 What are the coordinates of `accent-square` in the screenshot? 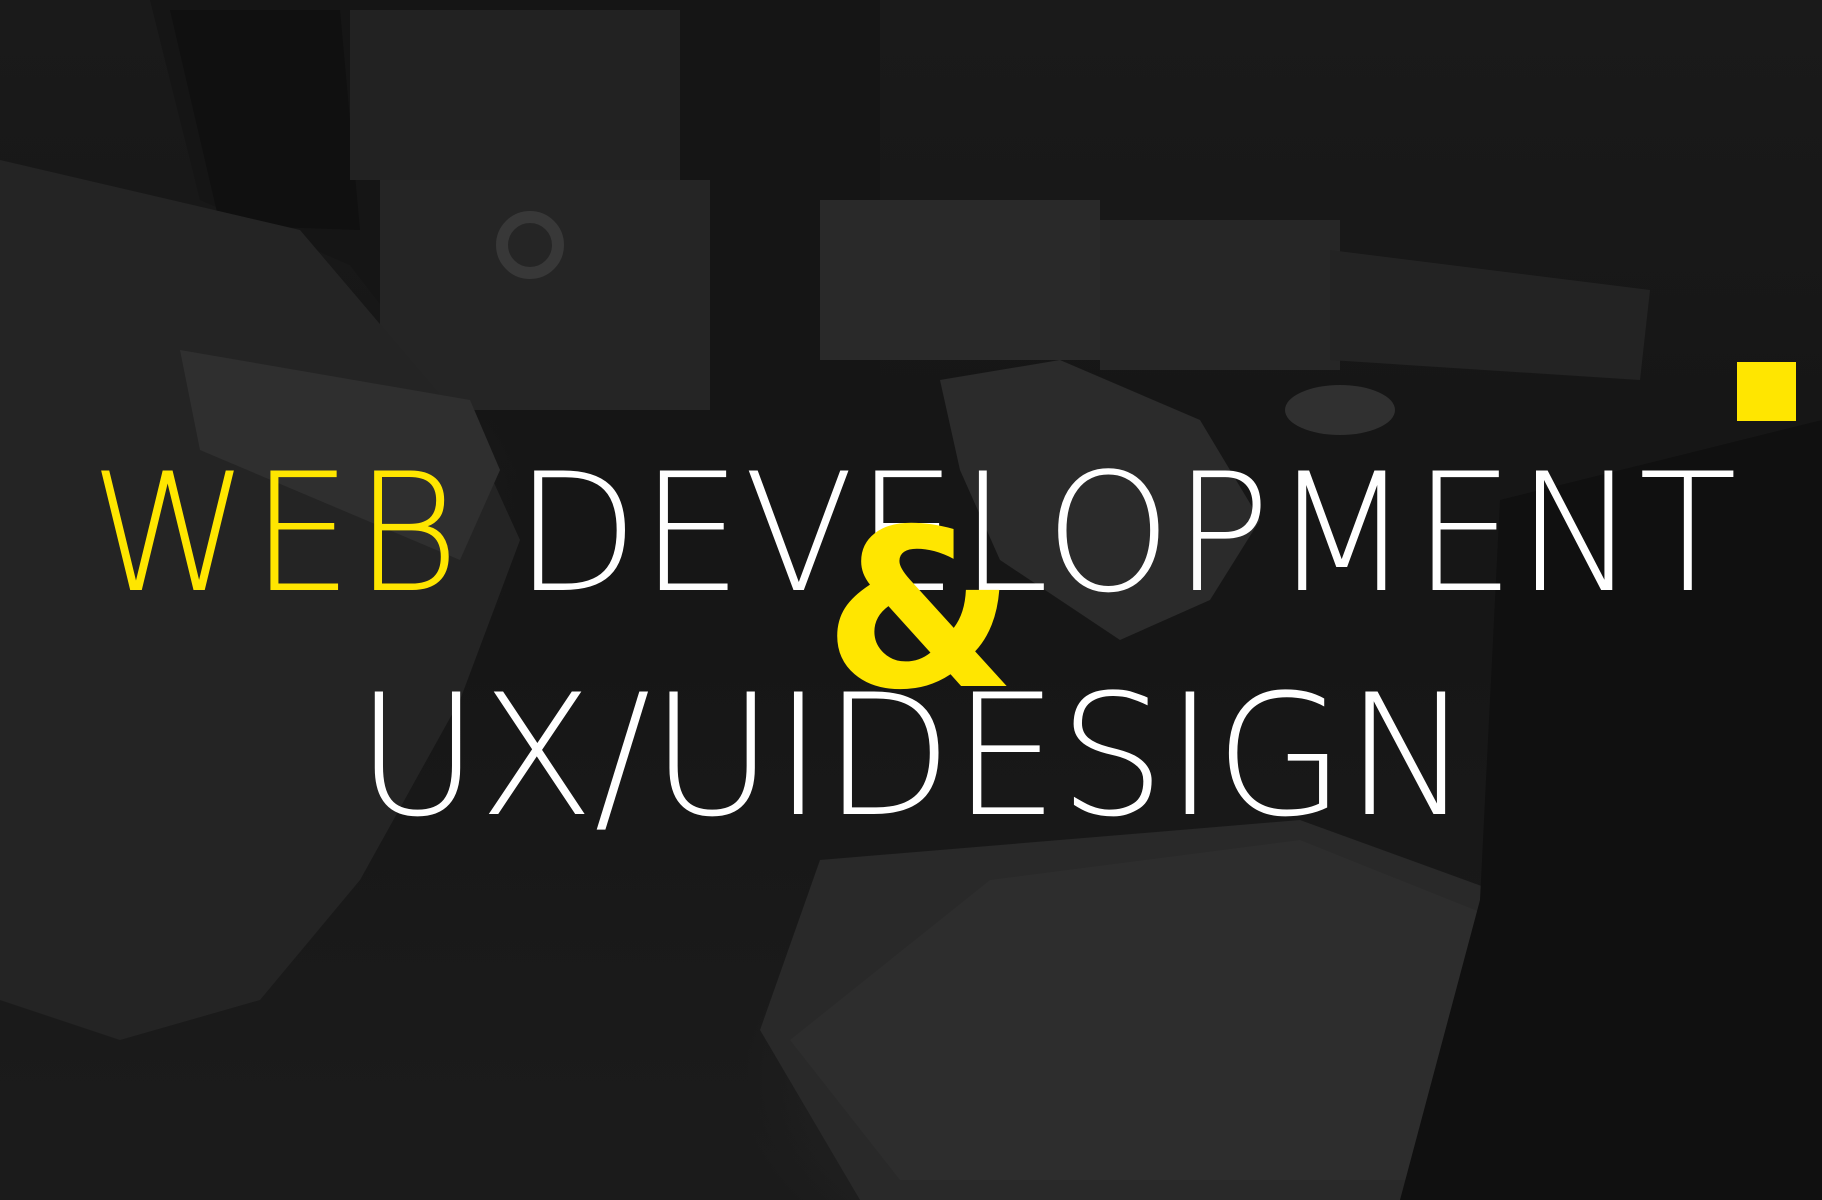 It's located at (1766, 391).